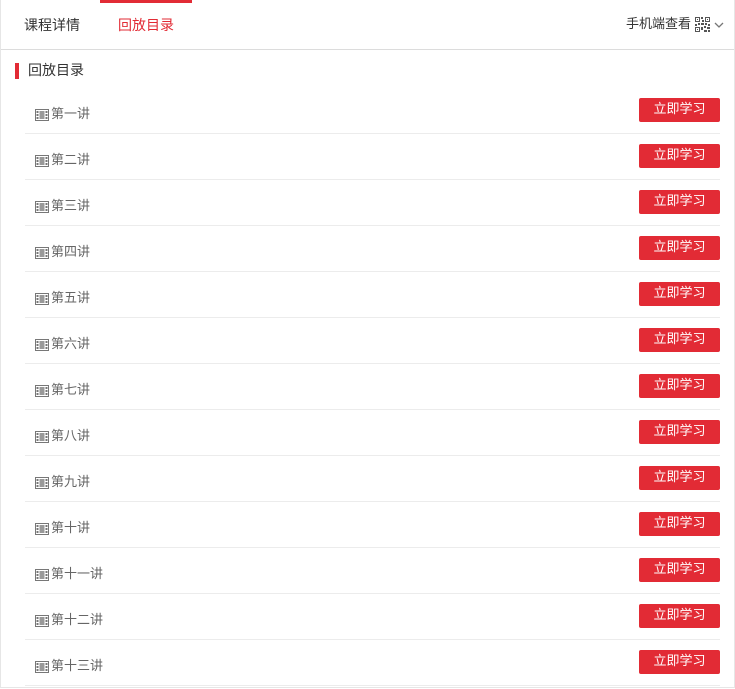  Describe the element at coordinates (372, 295) in the screenshot. I see `lecture-row: 第五讲 立即学习` at that location.